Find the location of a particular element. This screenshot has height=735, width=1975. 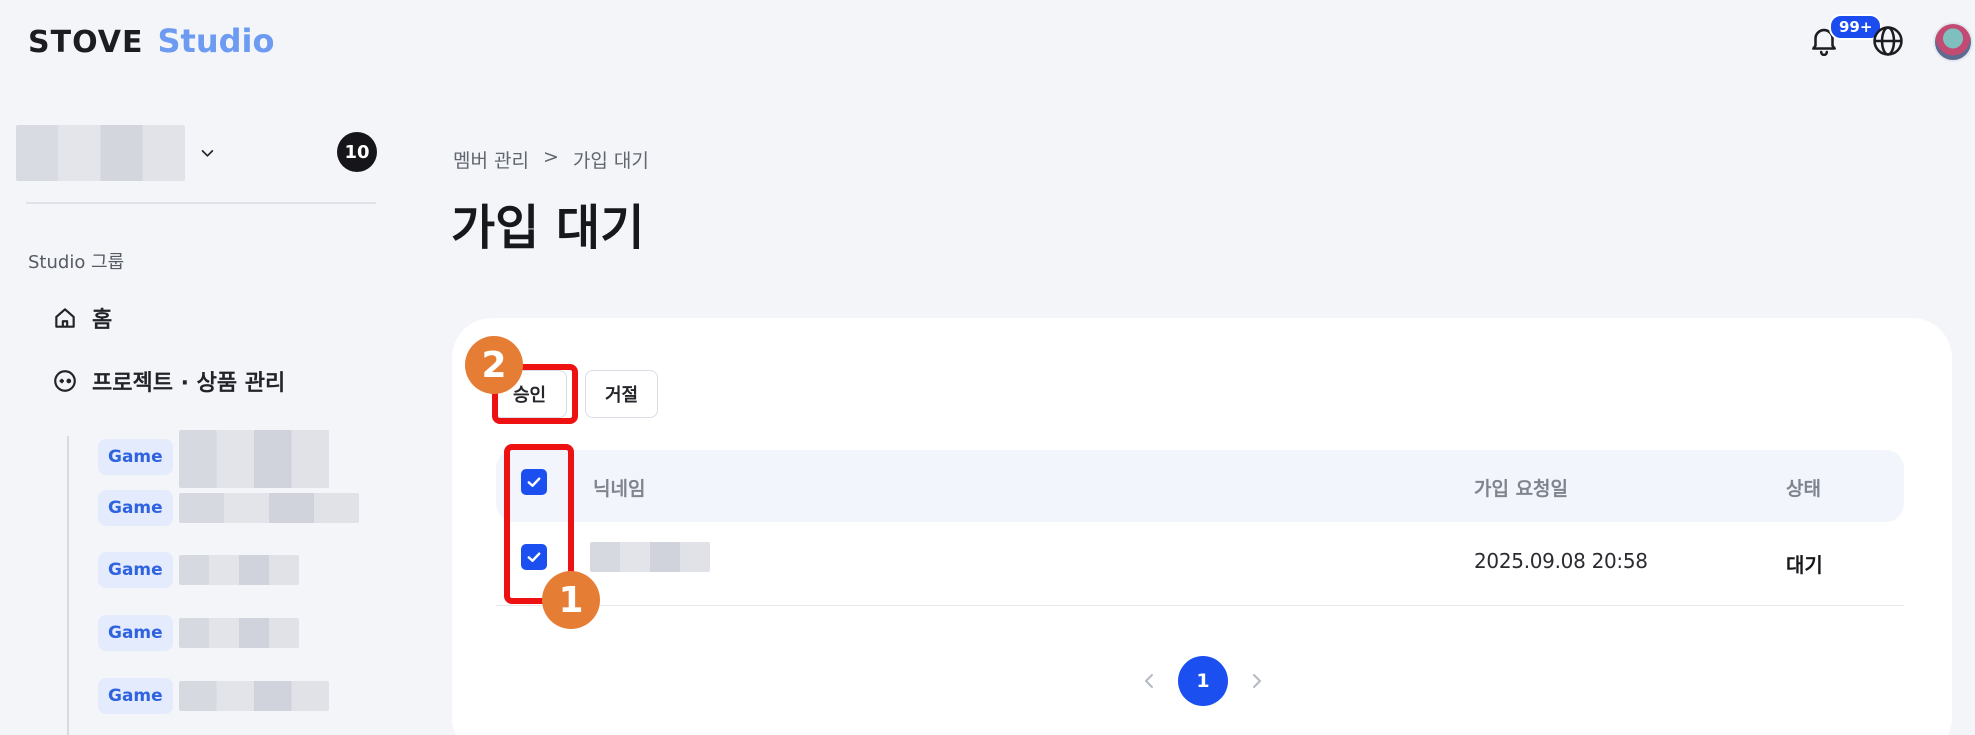

member-count-badge: 10 is located at coordinates (357, 152).